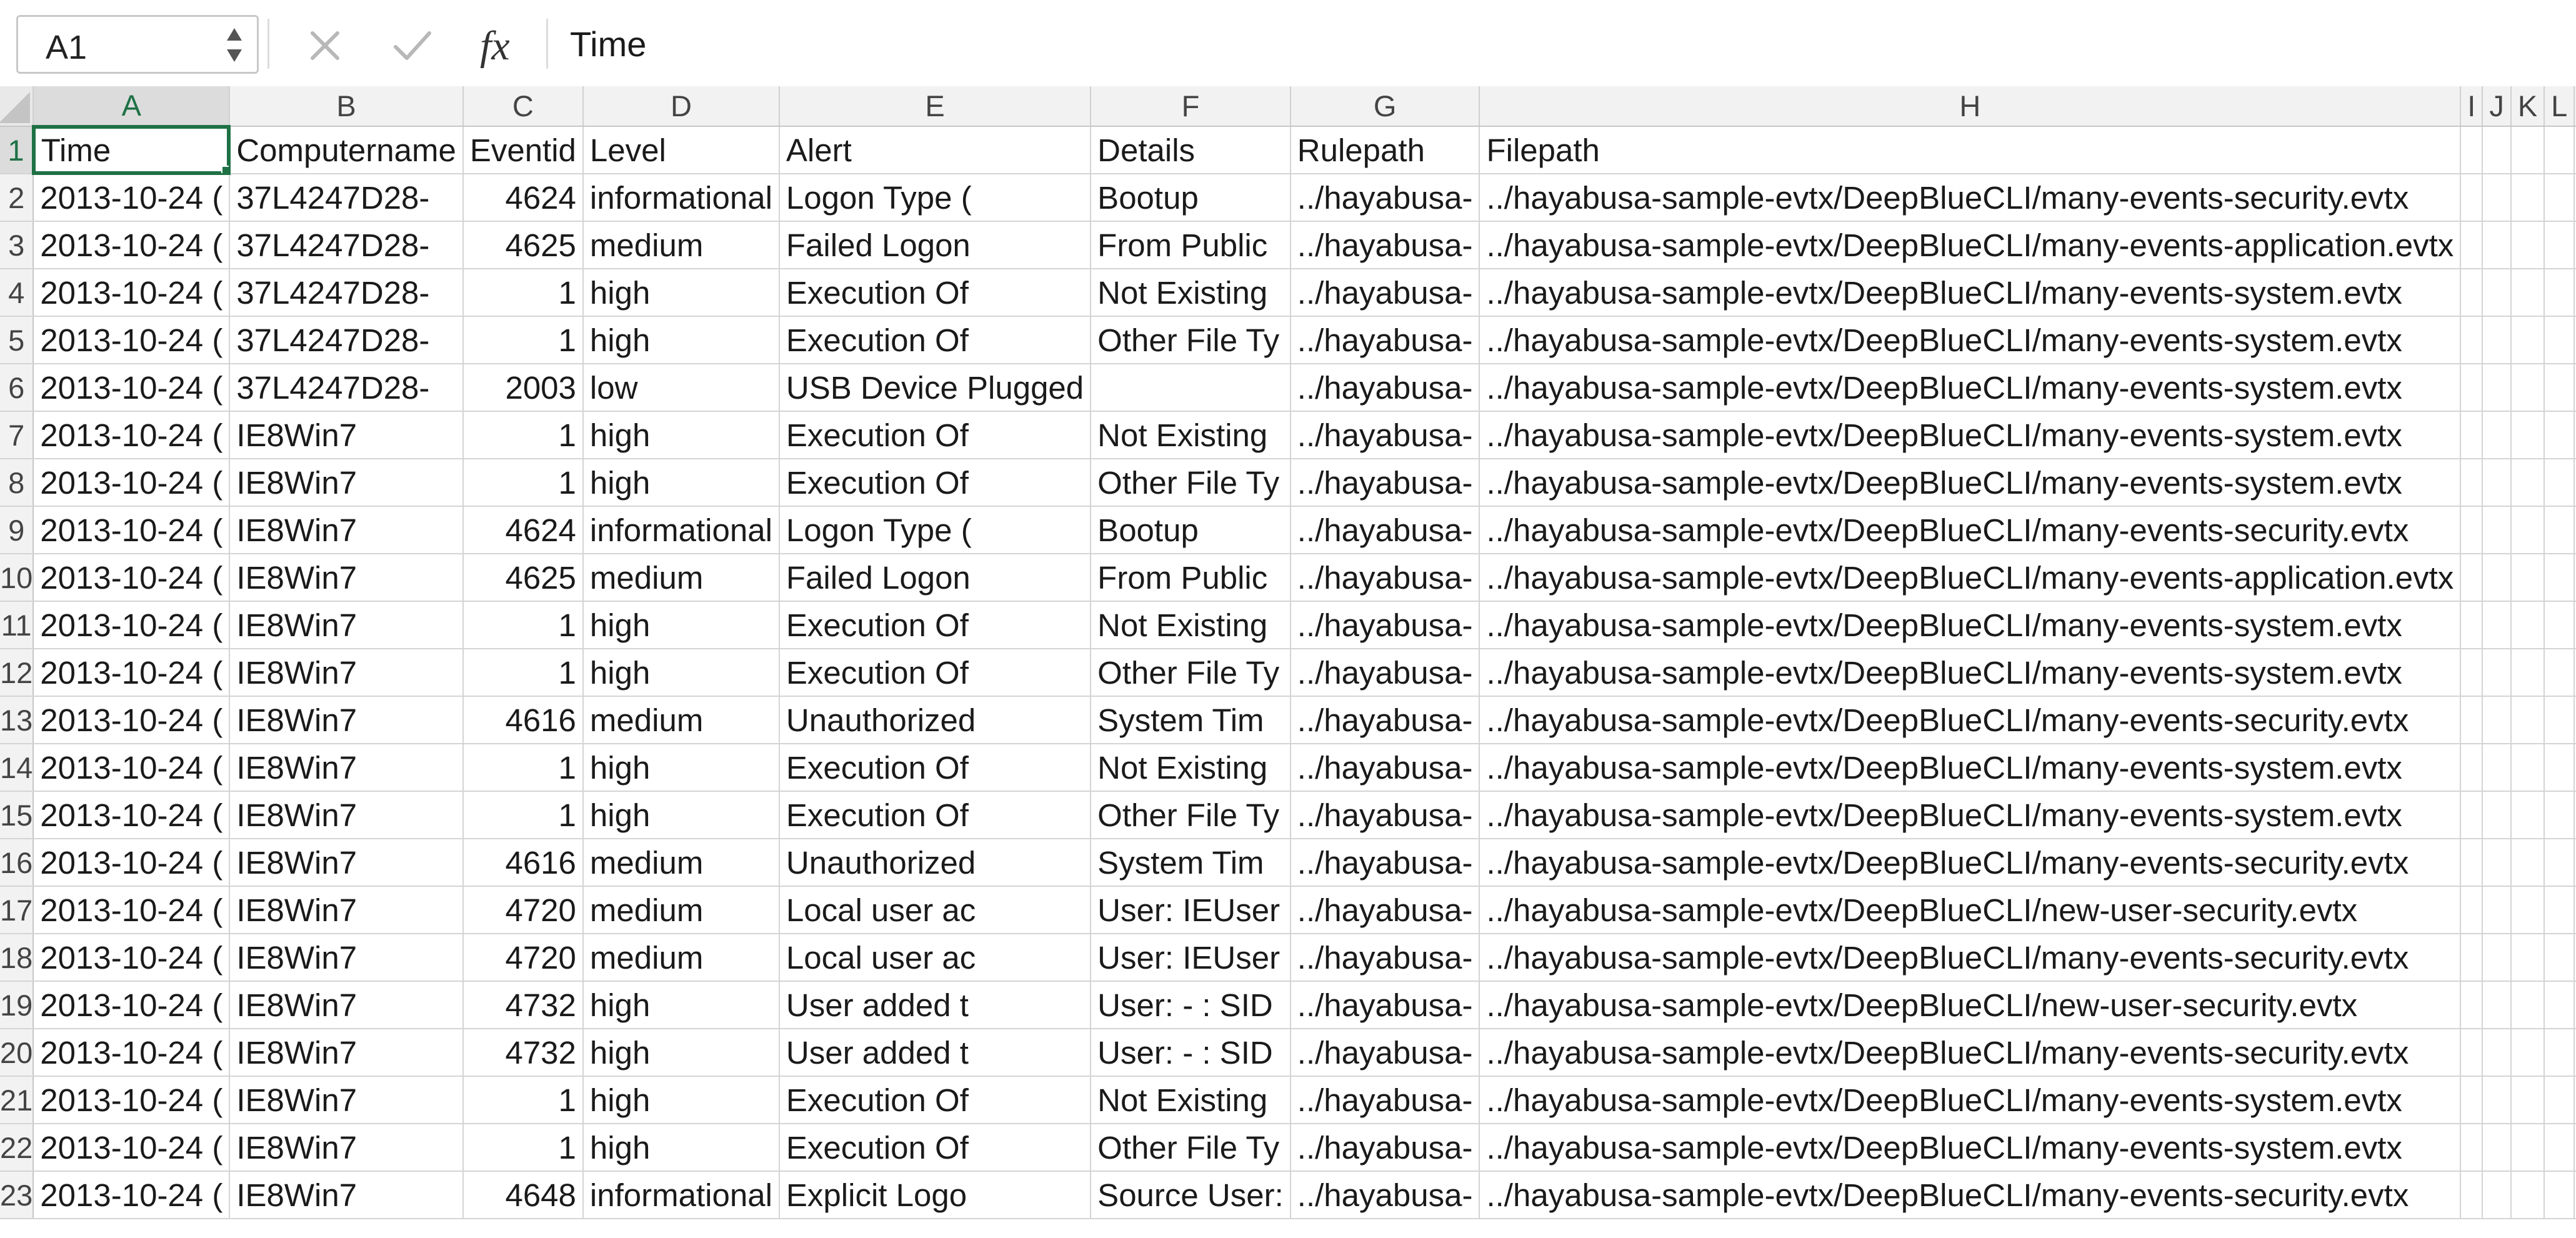 The height and width of the screenshot is (1238, 2576). What do you see at coordinates (2497, 625) in the screenshot?
I see `cell-j11` at bounding box center [2497, 625].